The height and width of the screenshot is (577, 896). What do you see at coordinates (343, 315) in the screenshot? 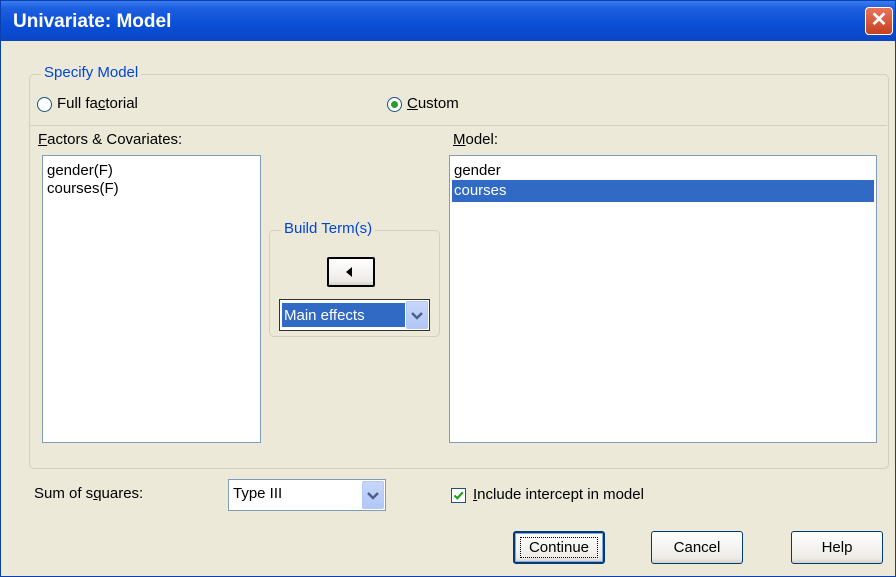
I see `build-term-type-value: Main effects` at bounding box center [343, 315].